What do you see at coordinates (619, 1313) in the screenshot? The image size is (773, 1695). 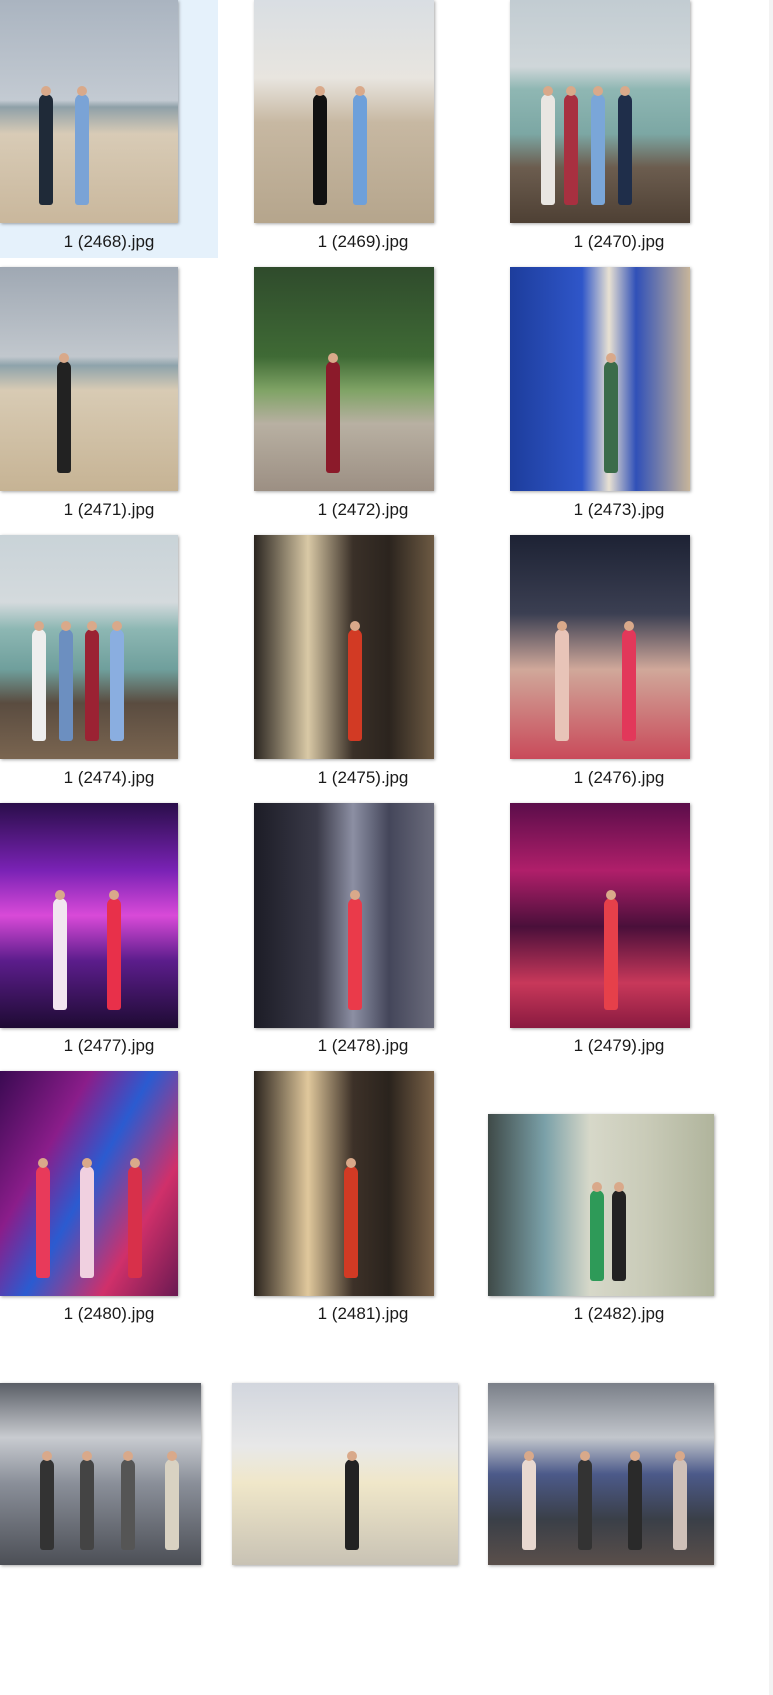 I see `file-name: 1 (2482).jpg` at bounding box center [619, 1313].